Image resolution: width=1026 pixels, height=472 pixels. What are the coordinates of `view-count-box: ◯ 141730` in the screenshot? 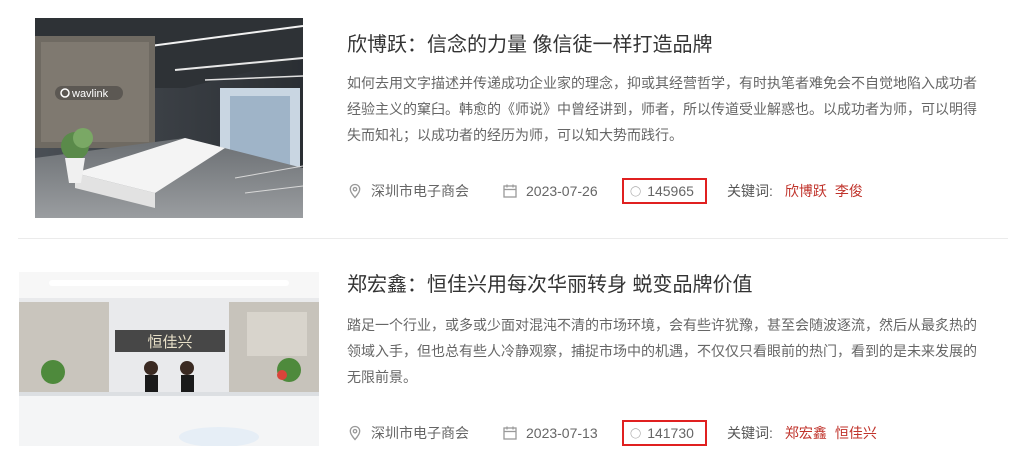 It's located at (664, 433).